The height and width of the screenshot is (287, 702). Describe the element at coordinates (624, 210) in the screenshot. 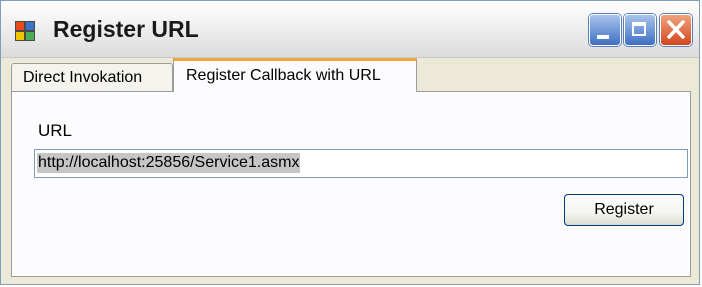

I see `register-button: Register` at that location.